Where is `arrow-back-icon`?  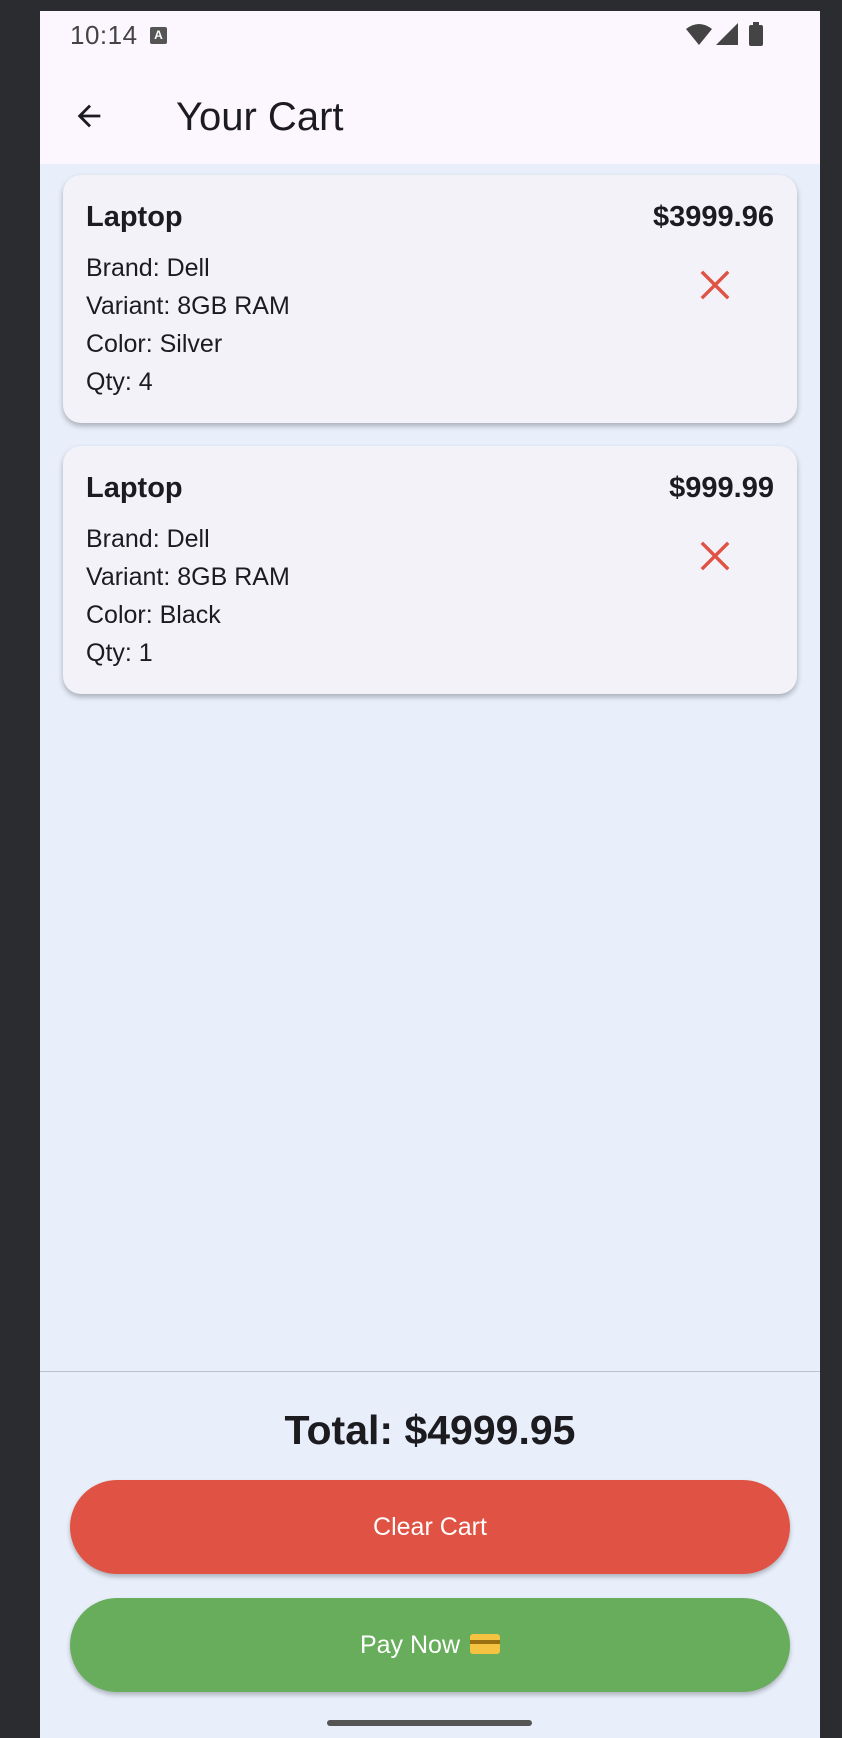
arrow-back-icon is located at coordinates (89, 116).